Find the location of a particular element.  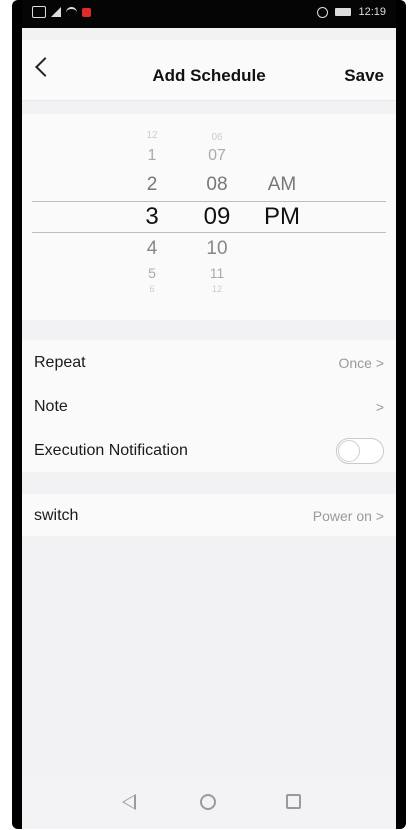

note-row: Note > is located at coordinates (209, 406).